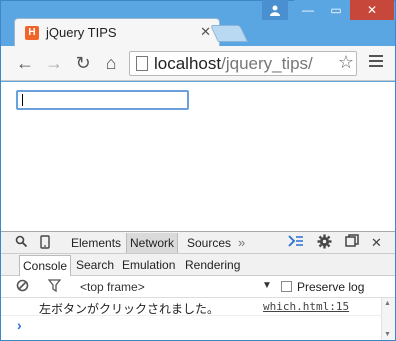  Describe the element at coordinates (32, 33) in the screenshot. I see `html5-icon: H` at that location.